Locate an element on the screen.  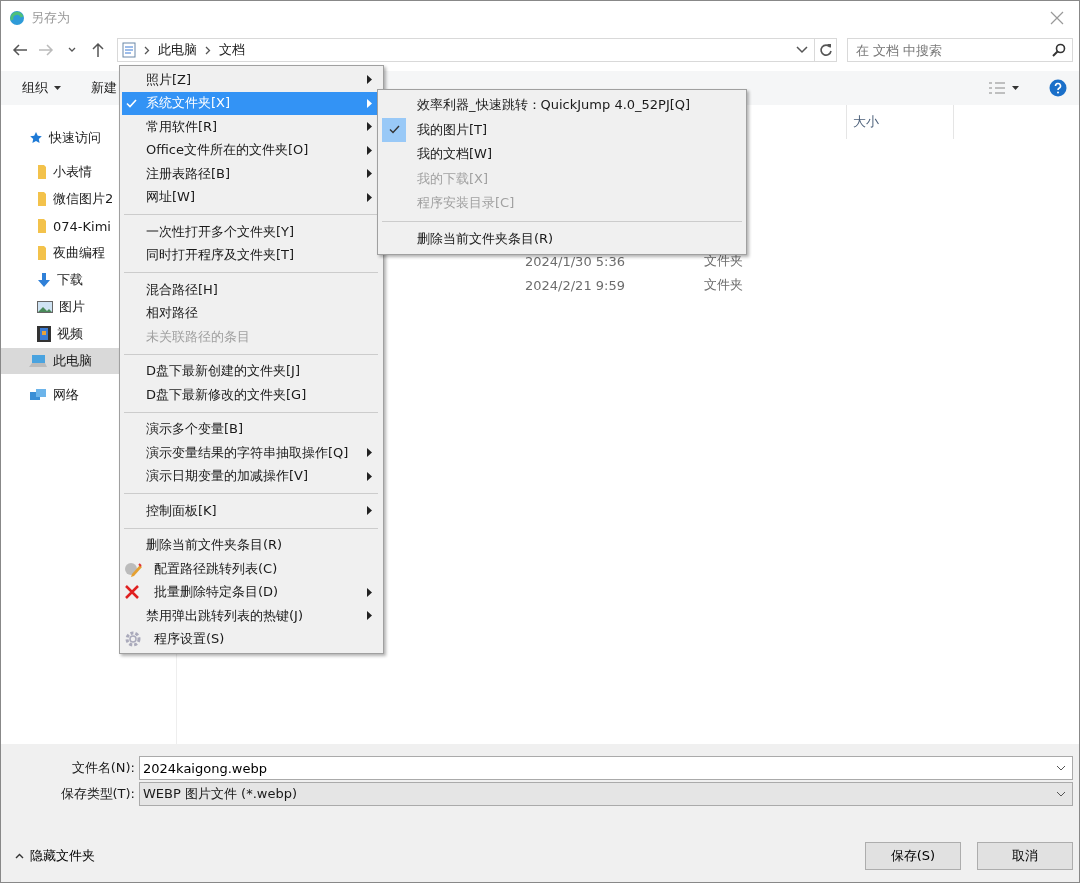
breadcrumb: 此电脑 is located at coordinates (177, 50).